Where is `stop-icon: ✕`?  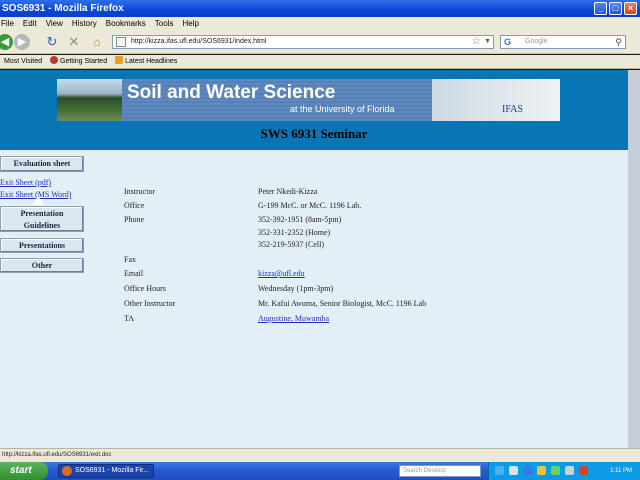
stop-icon: ✕ is located at coordinates (74, 42).